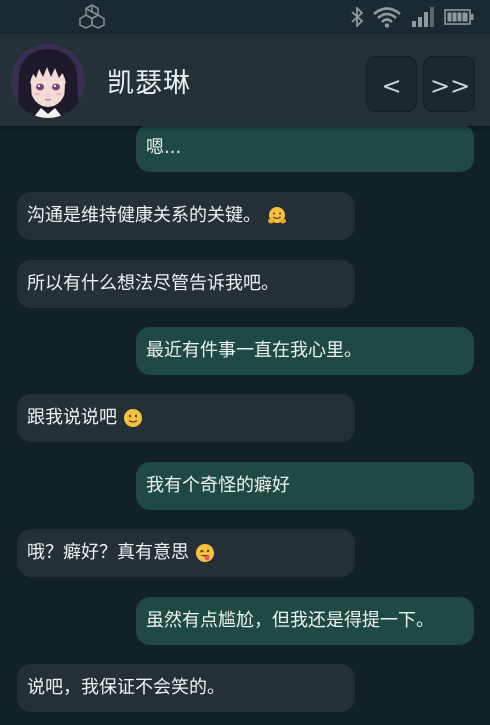 Image resolution: width=490 pixels, height=725 pixels. I want to click on message-text: 虽然有点尴尬，但我还是得提一下。, so click(290, 620).